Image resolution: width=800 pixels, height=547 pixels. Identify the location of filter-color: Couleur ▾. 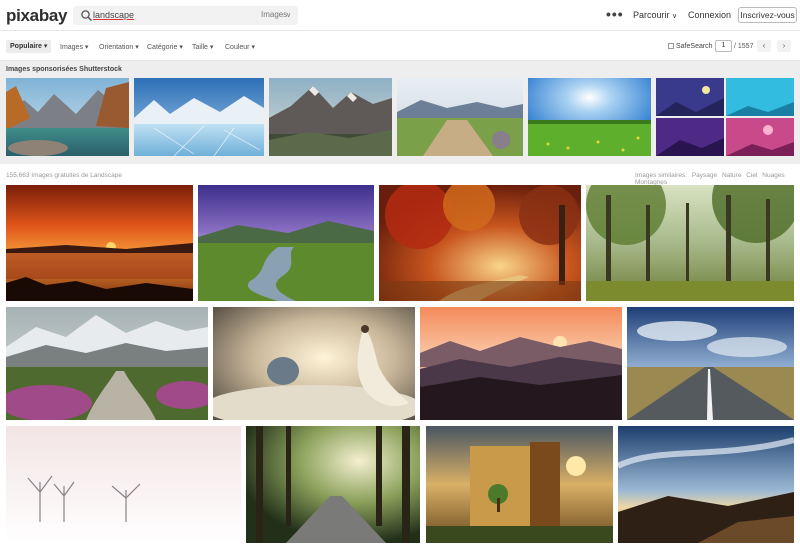
(240, 47).